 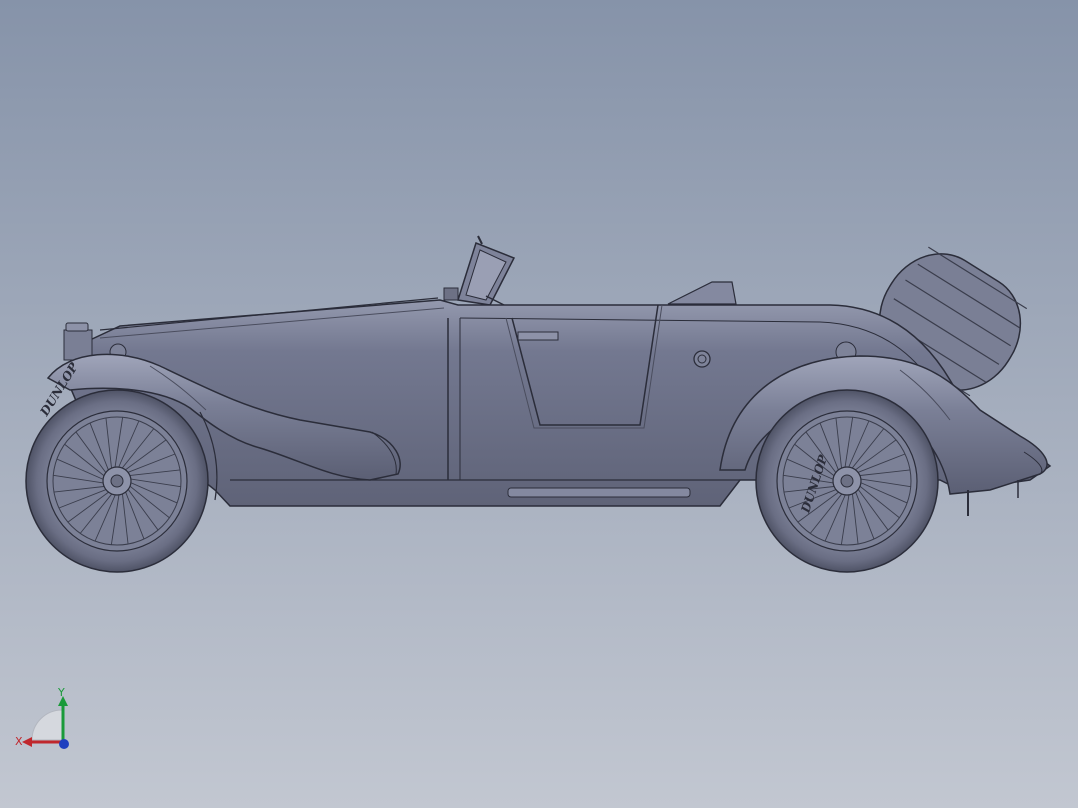 I want to click on reference-triad: Y X, so click(x=42, y=717).